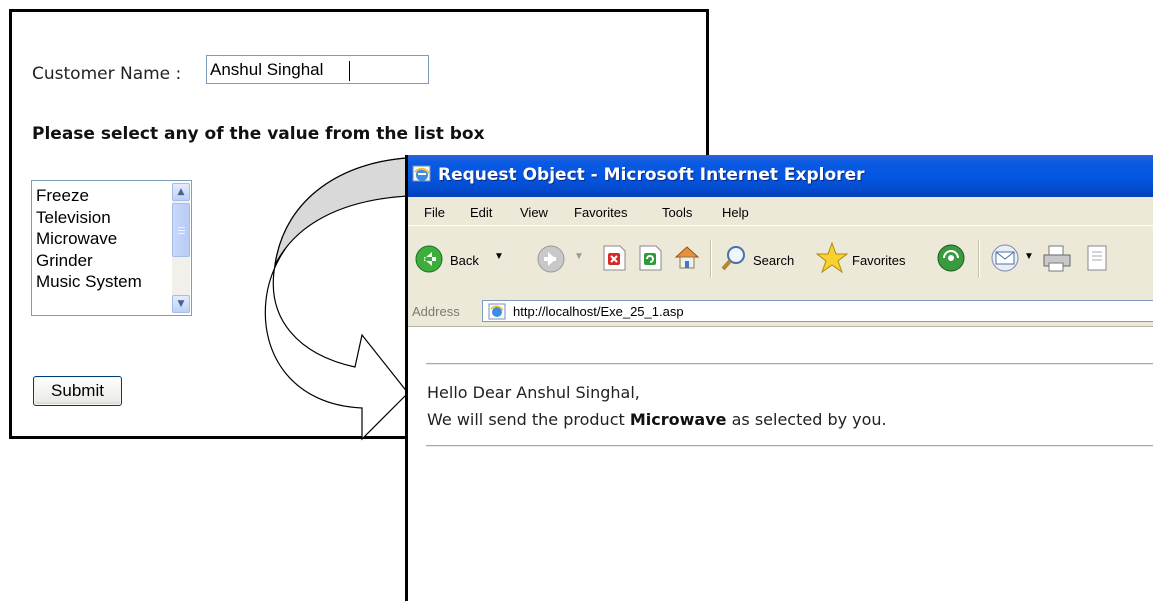 Image resolution: width=1153 pixels, height=601 pixels. I want to click on selected-product: Microwave, so click(678, 419).